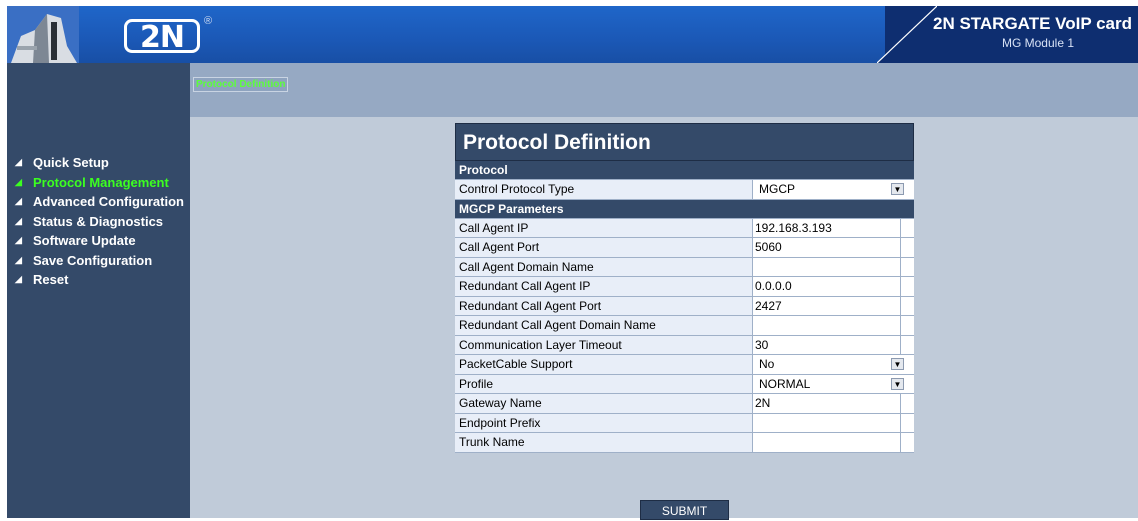  What do you see at coordinates (1032, 23) in the screenshot?
I see `product-title: 2N STARGATE VoIP card` at bounding box center [1032, 23].